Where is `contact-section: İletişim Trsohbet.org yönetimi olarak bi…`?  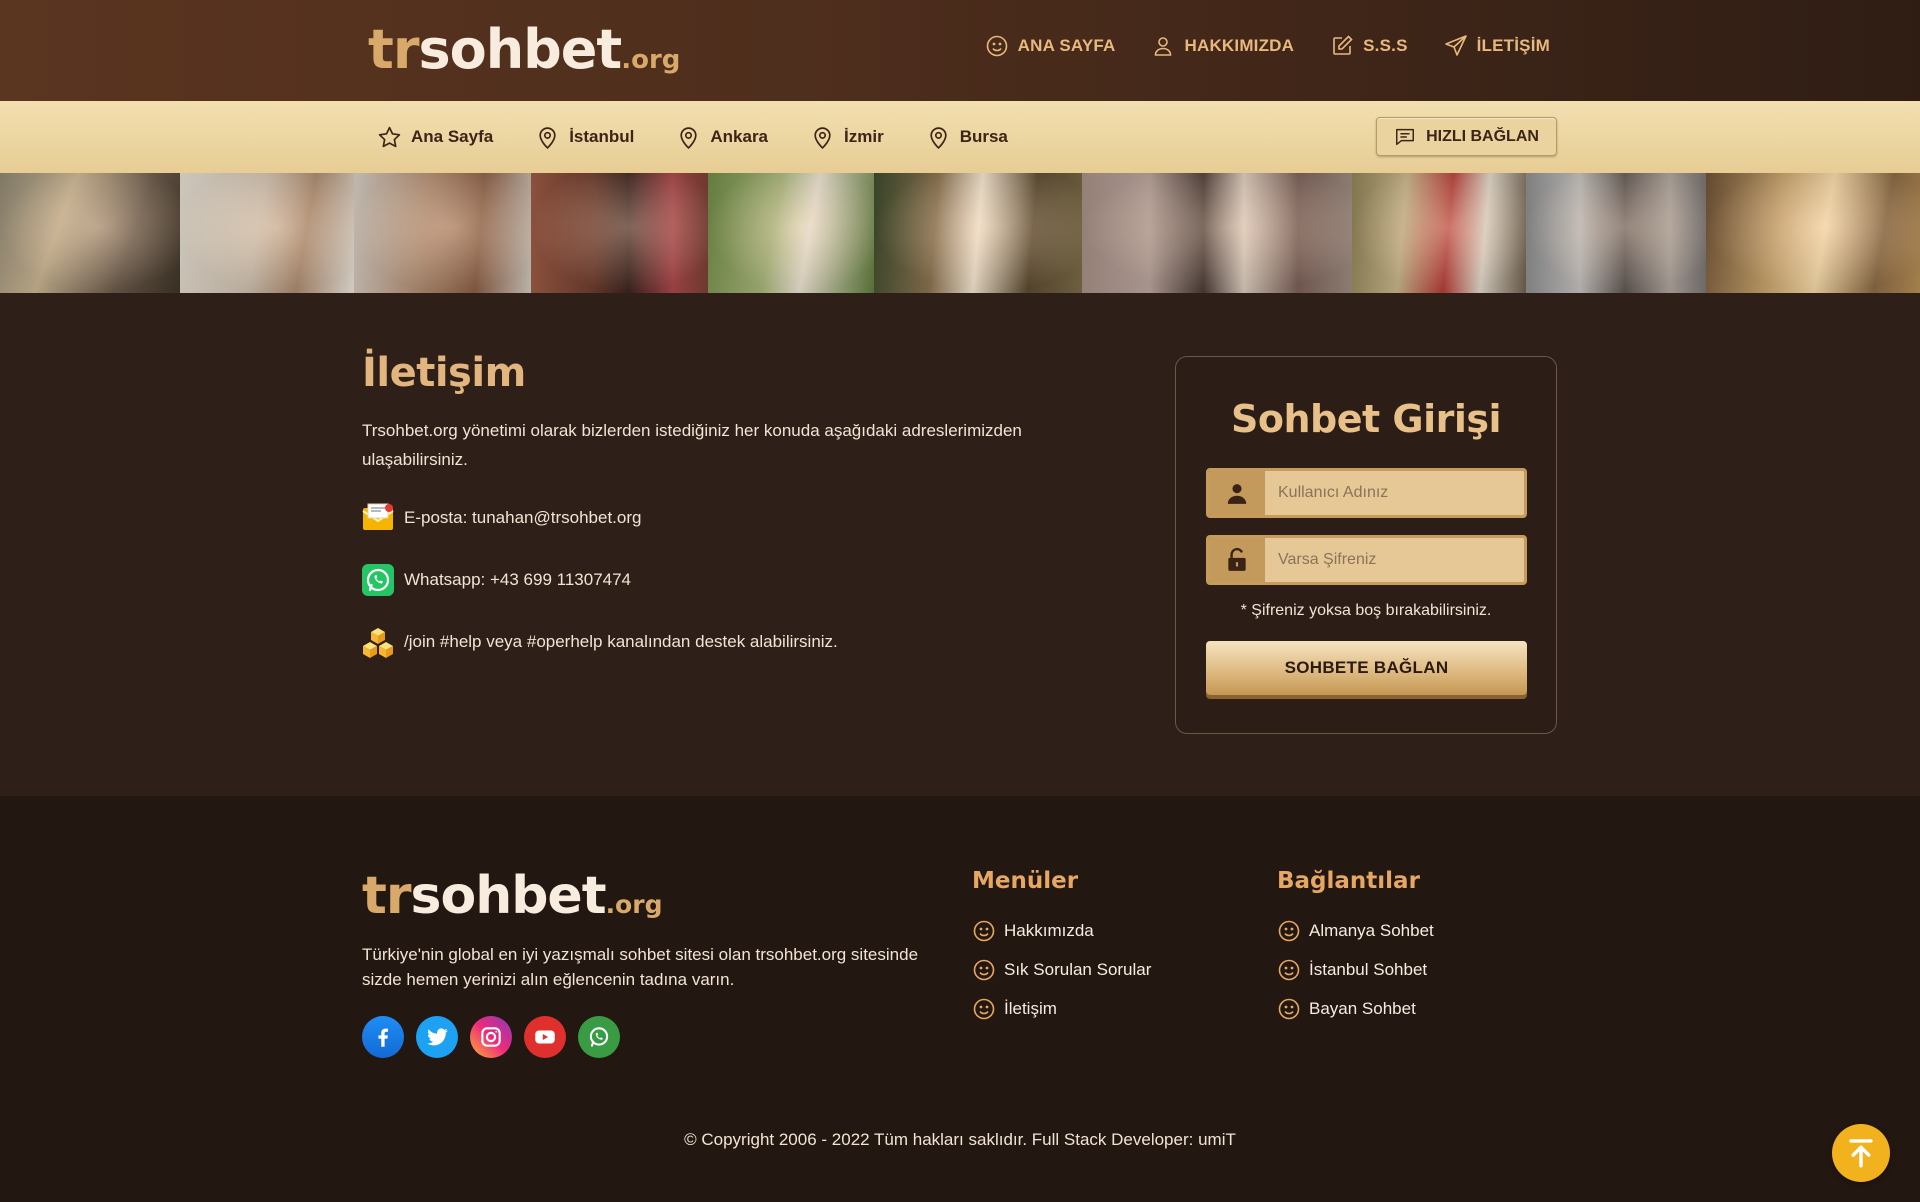
contact-section: İletişim Trsohbet.org yönetimi olarak bi… is located at coordinates (732, 518).